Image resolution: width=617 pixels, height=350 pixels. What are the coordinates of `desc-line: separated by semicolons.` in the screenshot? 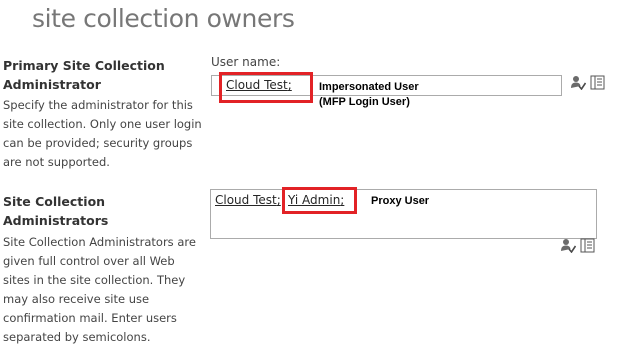 It's located at (77, 337).